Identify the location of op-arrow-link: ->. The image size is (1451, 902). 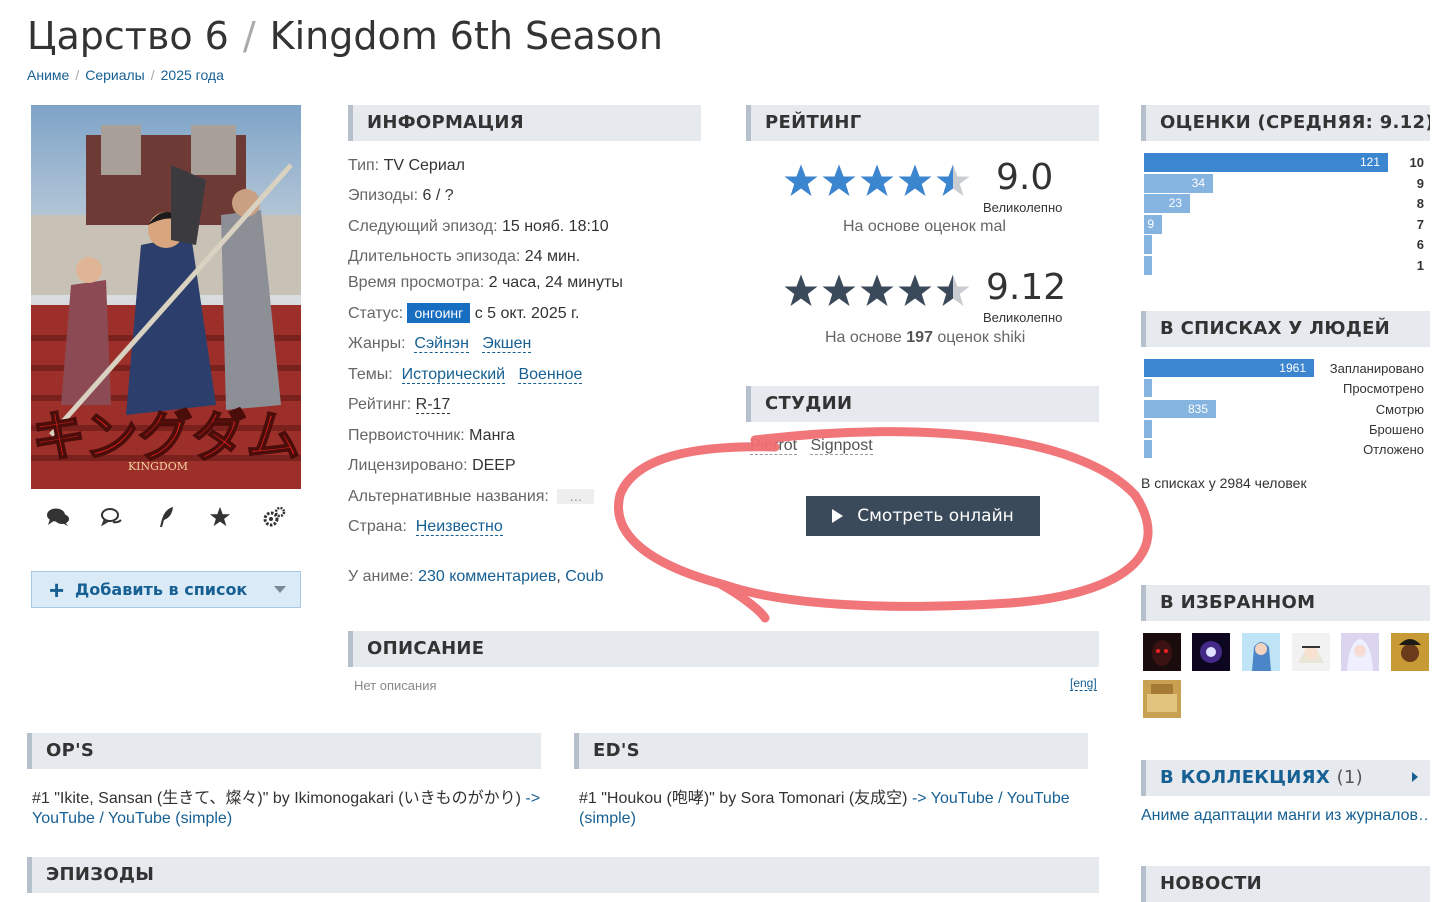
(532, 798).